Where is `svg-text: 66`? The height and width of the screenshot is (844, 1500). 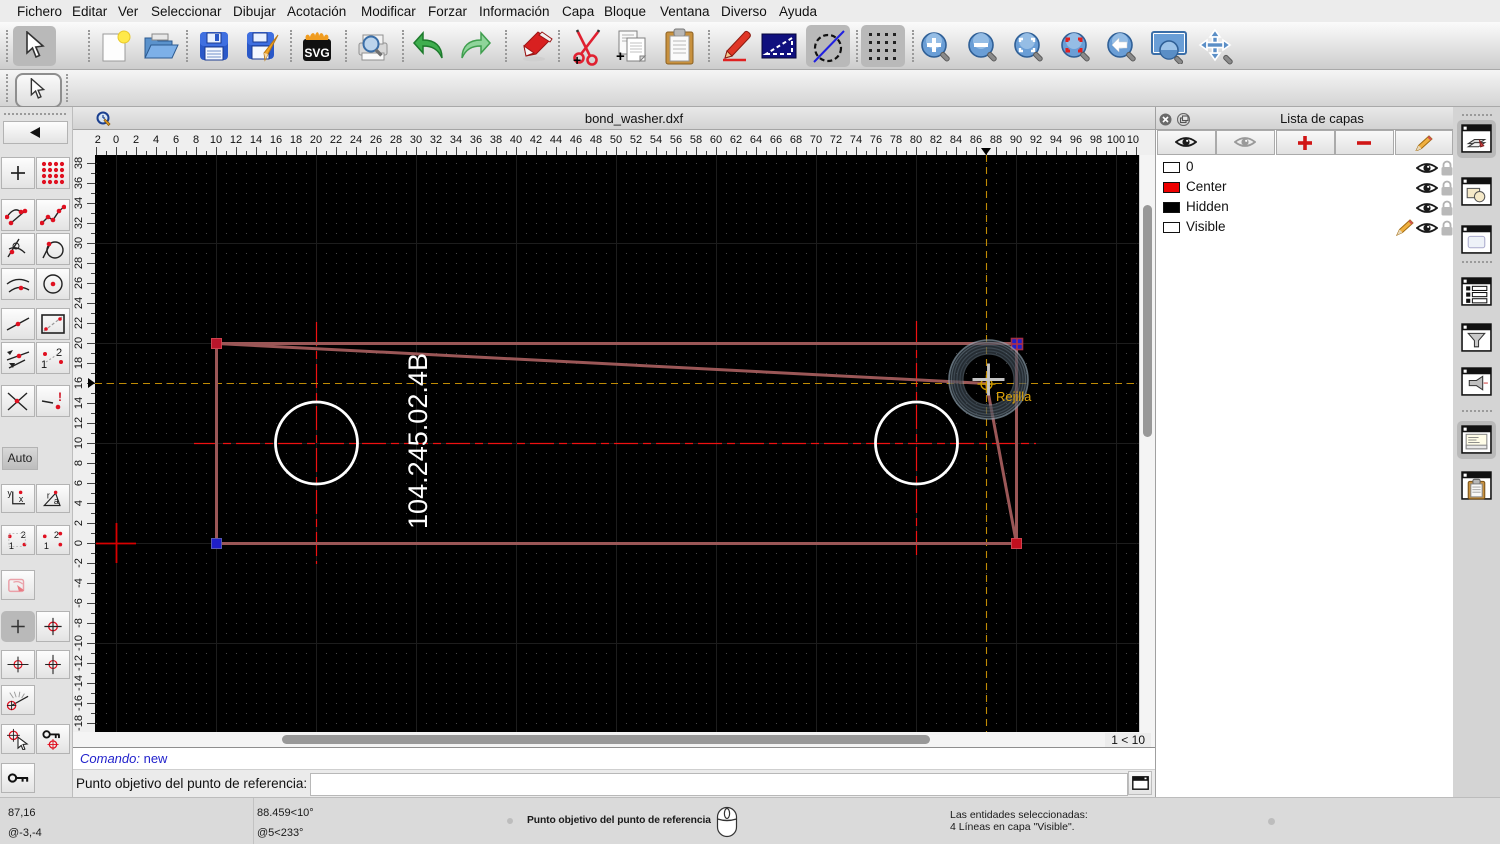 svg-text: 66 is located at coordinates (776, 140).